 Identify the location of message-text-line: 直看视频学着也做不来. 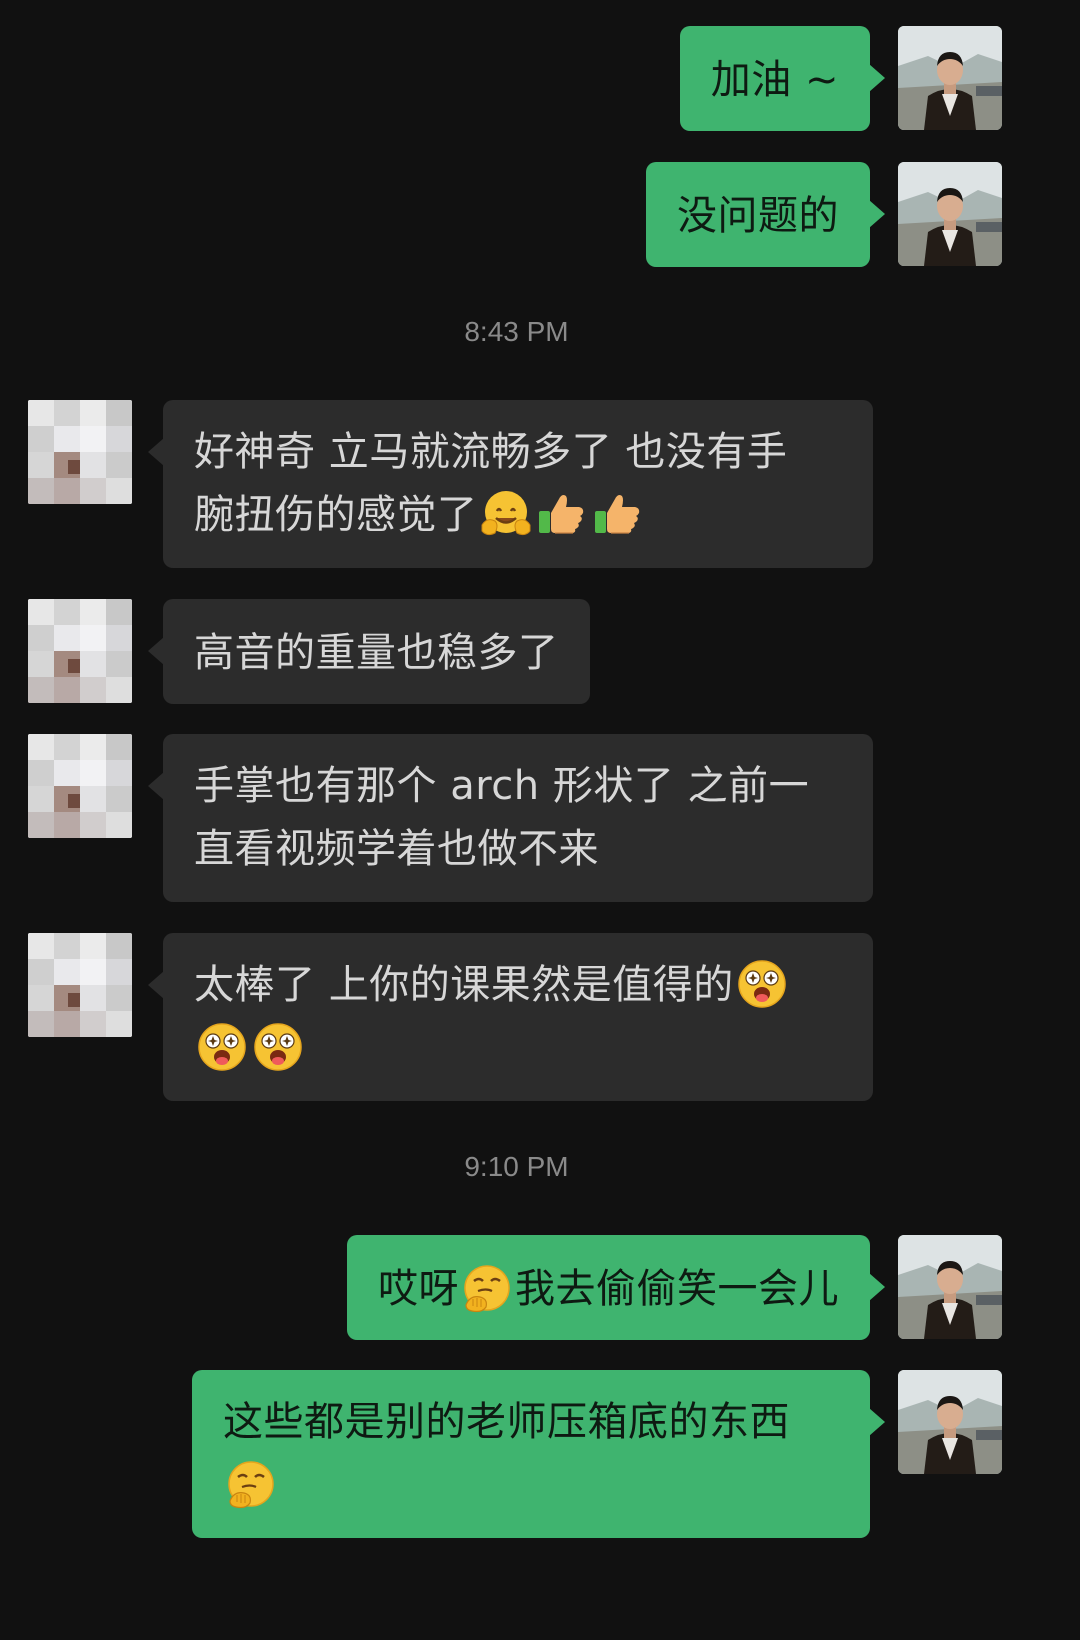
(396, 849).